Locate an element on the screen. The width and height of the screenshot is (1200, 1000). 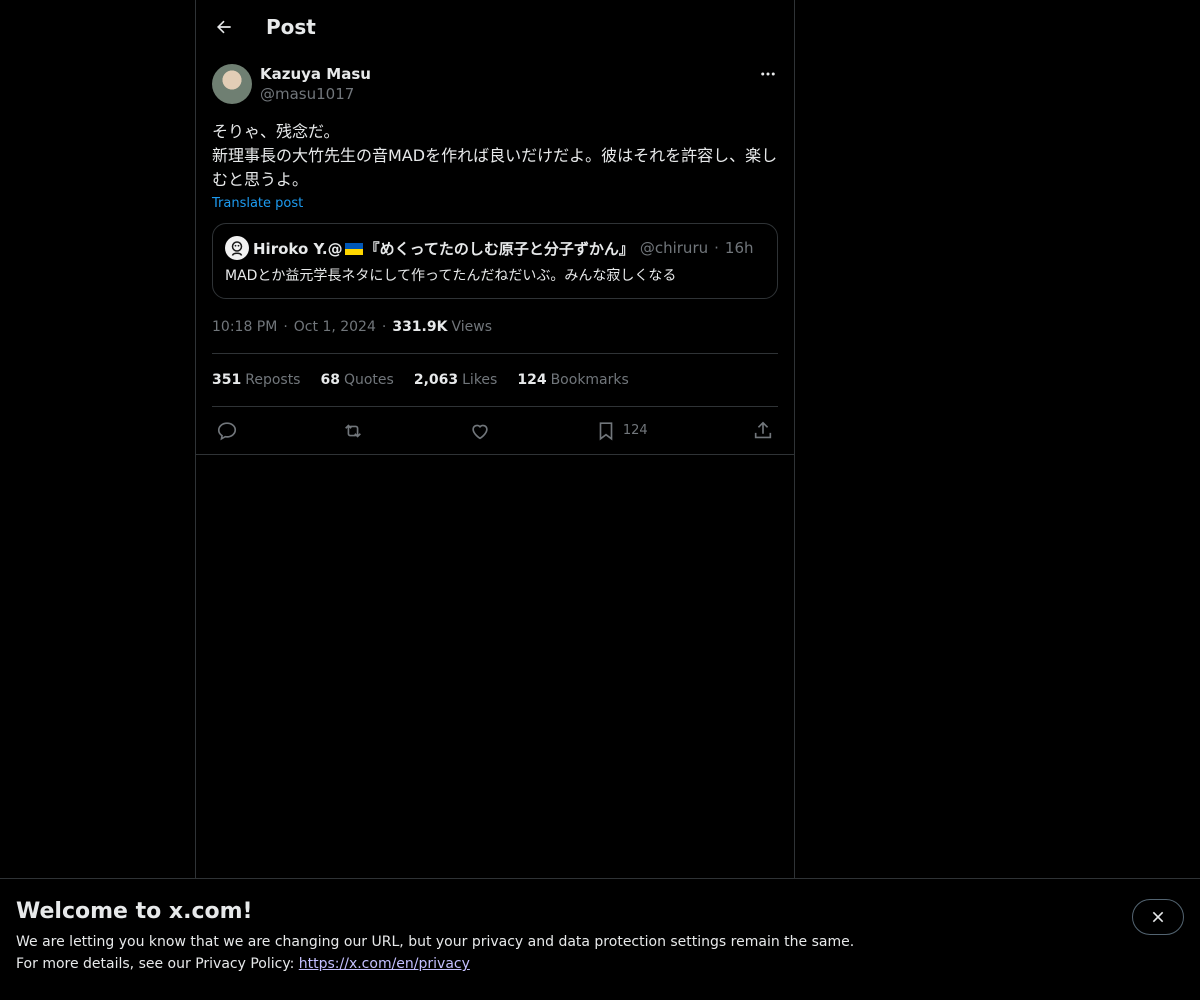
post-time: 10:18 PM is located at coordinates (244, 327).